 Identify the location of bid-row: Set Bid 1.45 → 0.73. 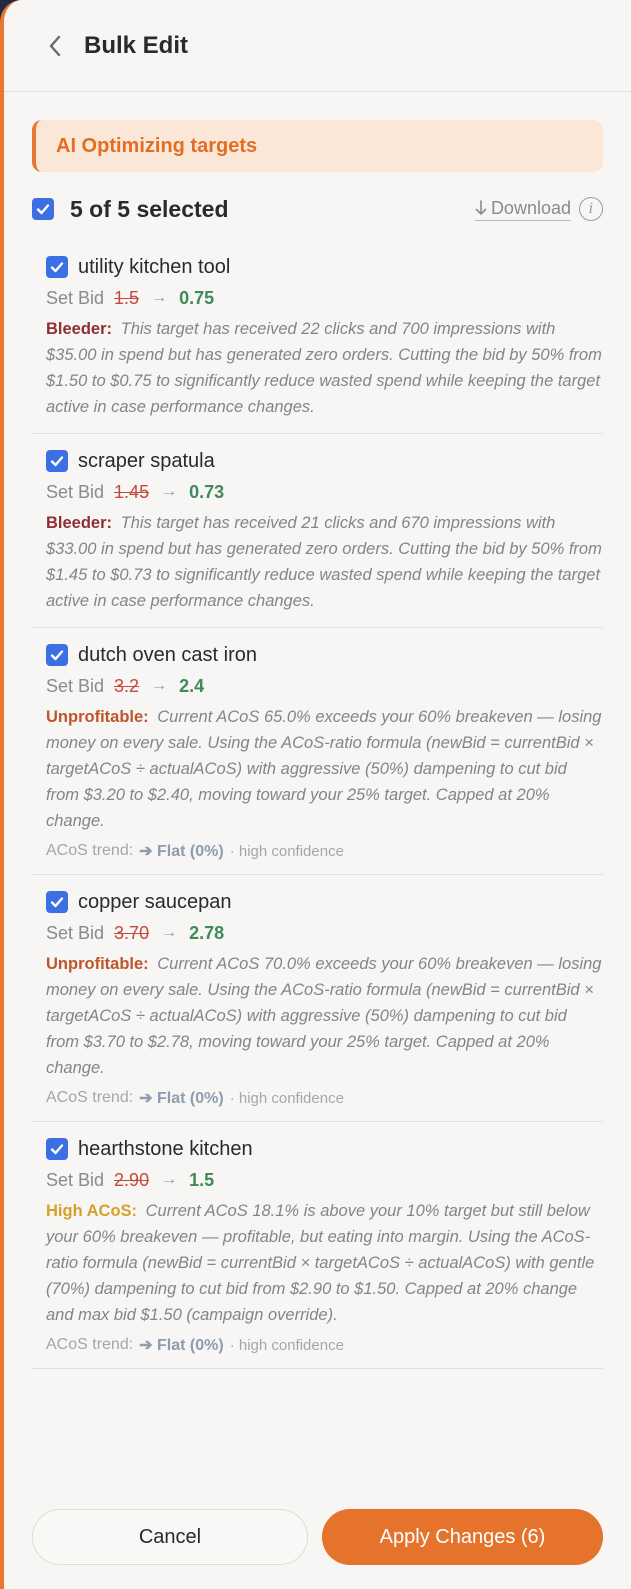
(324, 492).